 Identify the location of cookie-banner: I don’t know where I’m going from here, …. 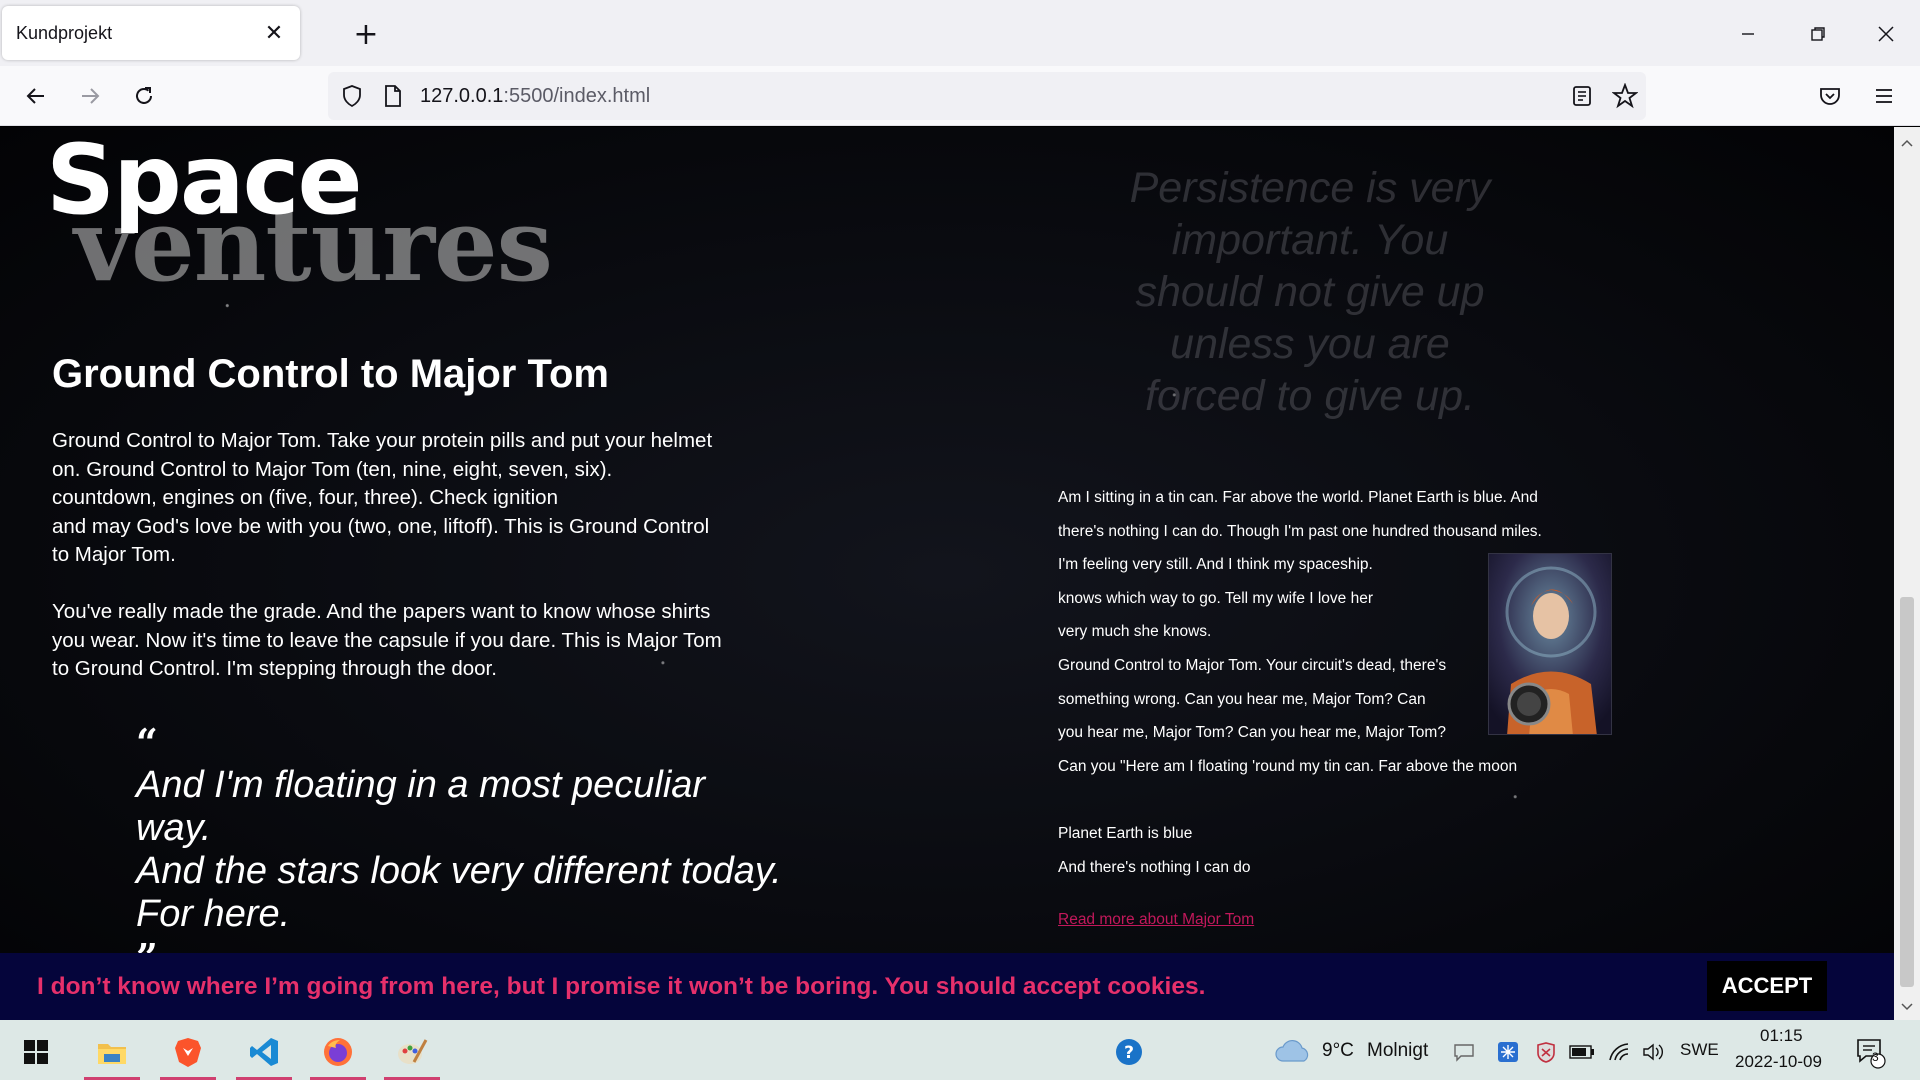
(947, 986).